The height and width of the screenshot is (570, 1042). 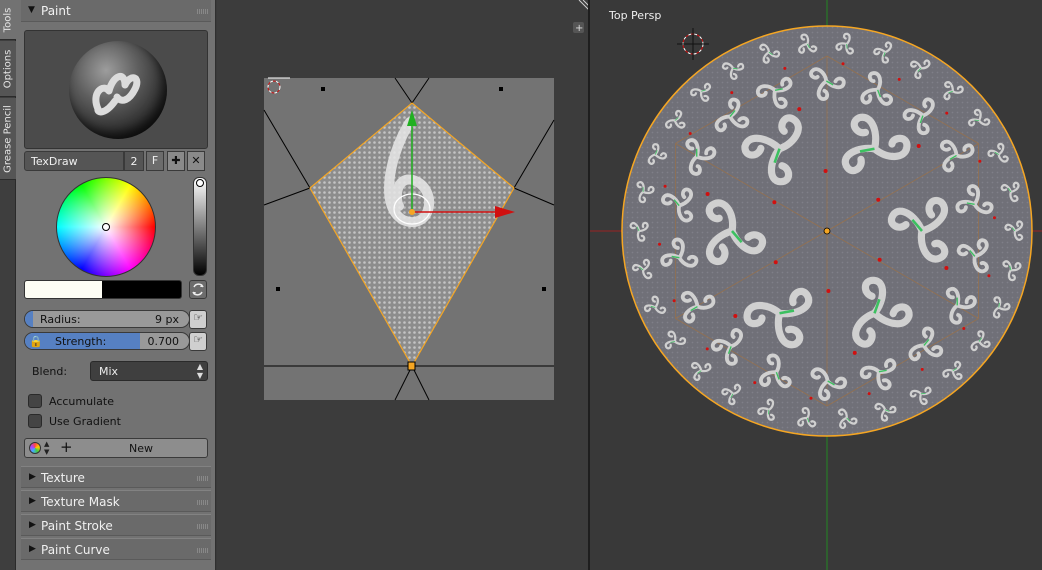 I want to click on new-palette-button: New, so click(x=116, y=448).